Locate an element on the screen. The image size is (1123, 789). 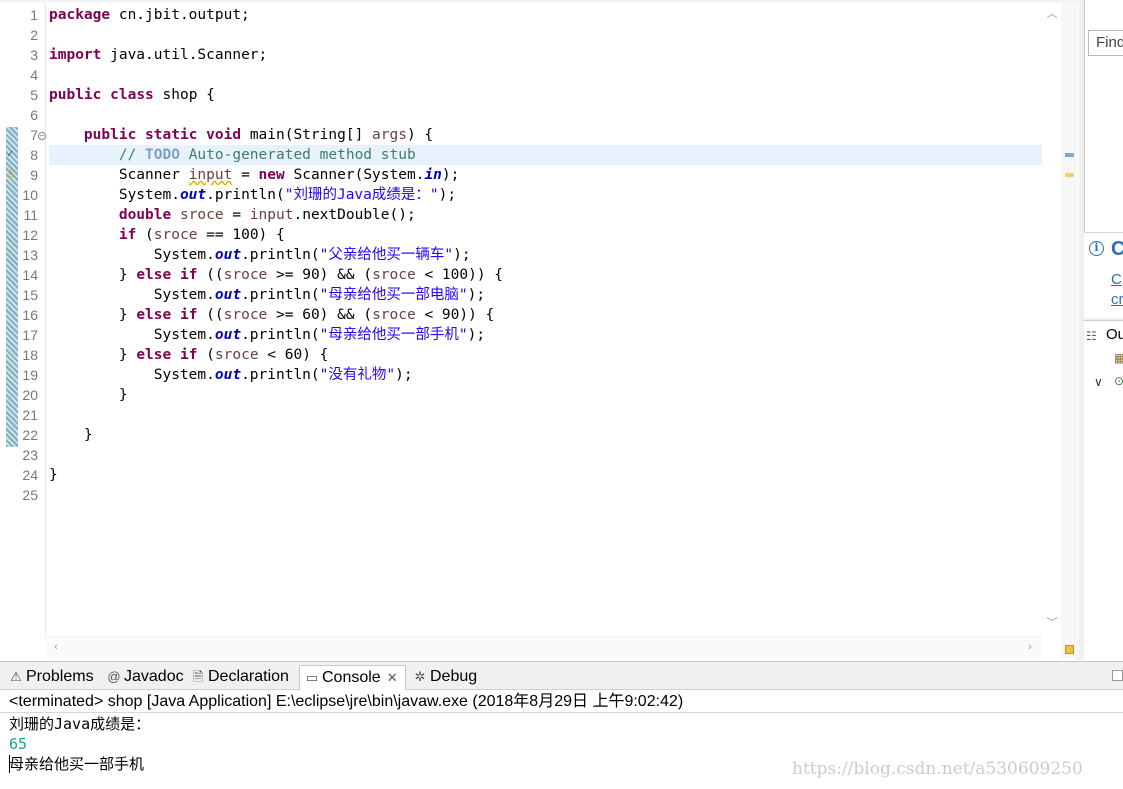
problems-icon: ⚠ is located at coordinates (16, 676).